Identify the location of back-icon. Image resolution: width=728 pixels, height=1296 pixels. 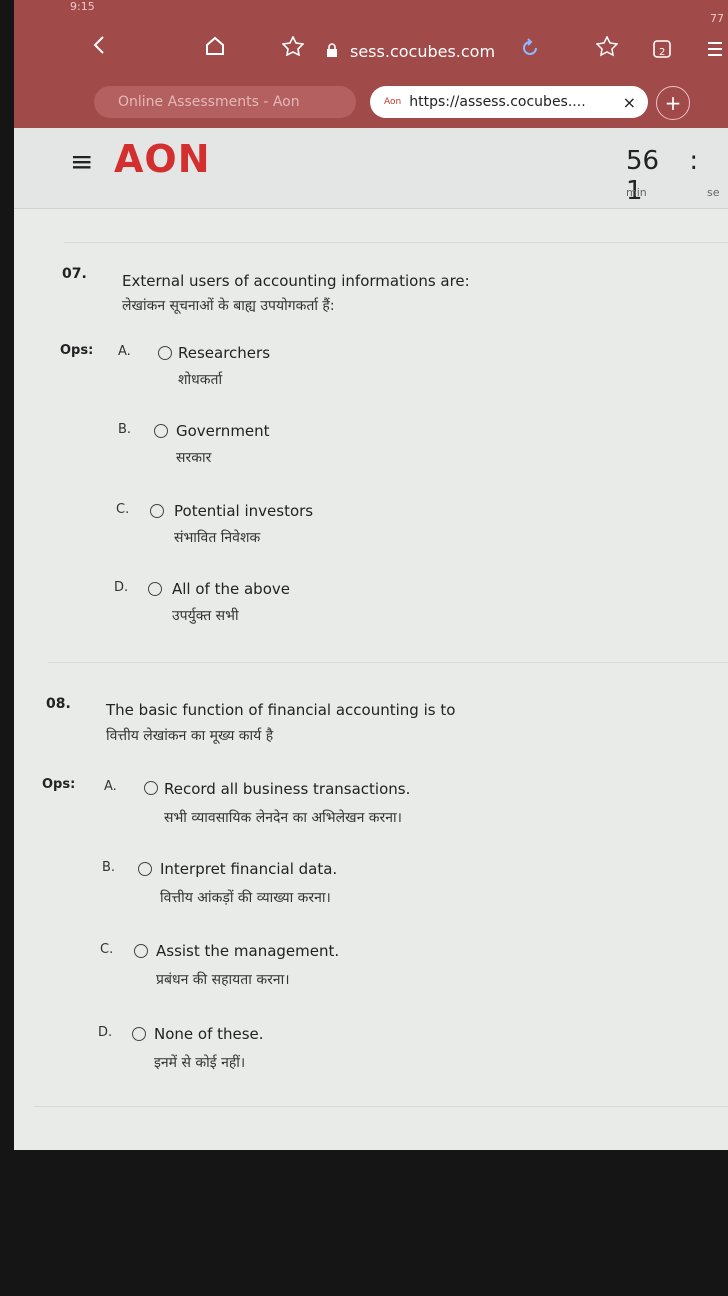
(99, 46).